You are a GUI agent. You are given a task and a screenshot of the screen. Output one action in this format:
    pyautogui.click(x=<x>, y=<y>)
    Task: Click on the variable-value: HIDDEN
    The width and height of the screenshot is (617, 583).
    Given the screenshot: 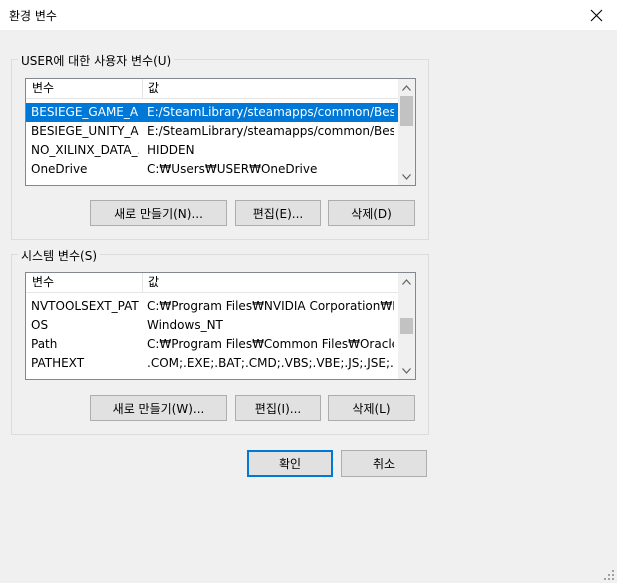 What is the action you would take?
    pyautogui.click(x=171, y=150)
    